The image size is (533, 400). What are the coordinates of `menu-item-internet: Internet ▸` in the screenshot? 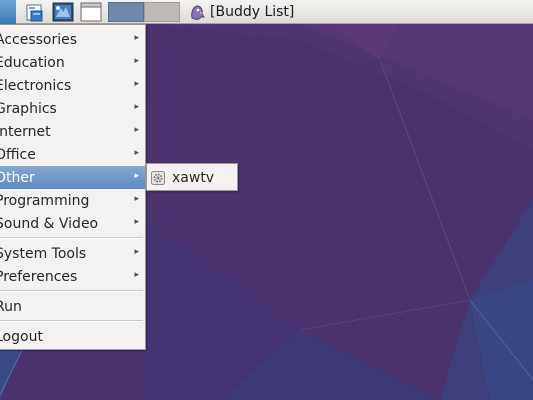 It's located at (72, 131).